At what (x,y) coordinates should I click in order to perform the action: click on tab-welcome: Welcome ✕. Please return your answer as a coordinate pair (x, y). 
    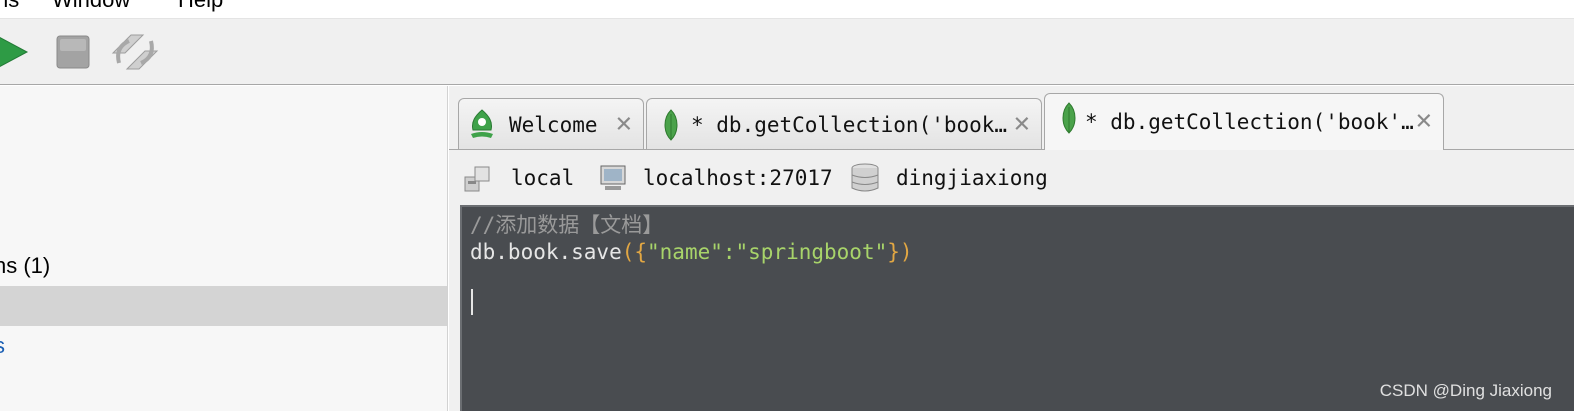
    Looking at the image, I should click on (551, 124).